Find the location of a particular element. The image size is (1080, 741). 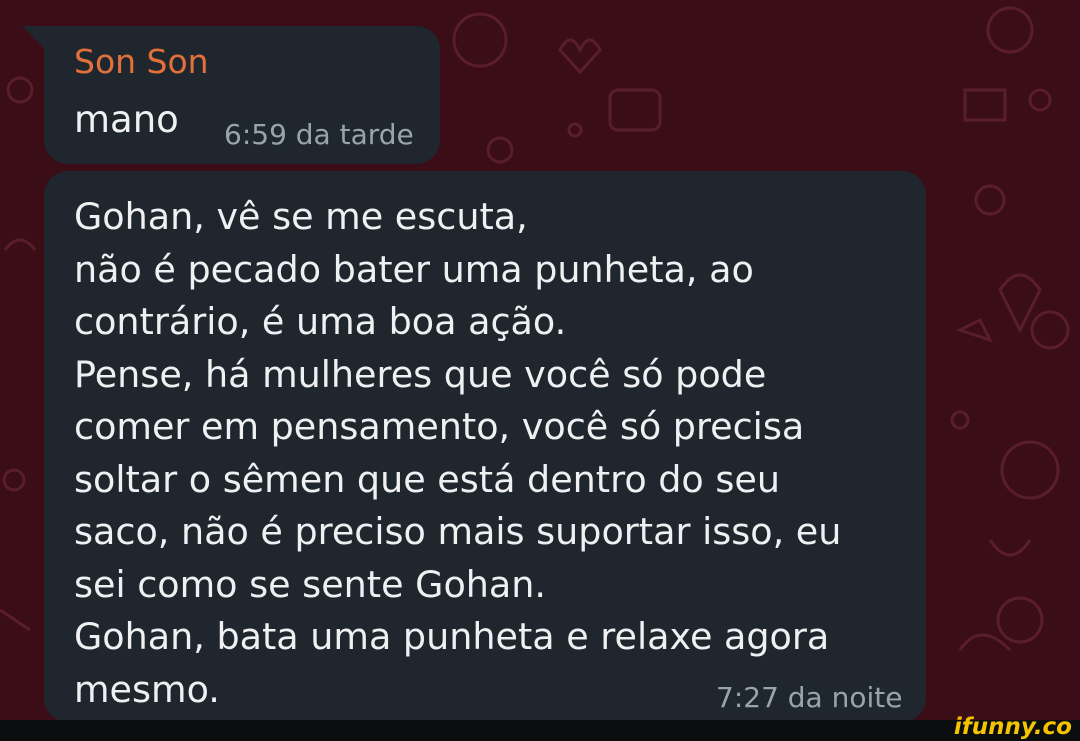

footer-bar is located at coordinates (540, 730).